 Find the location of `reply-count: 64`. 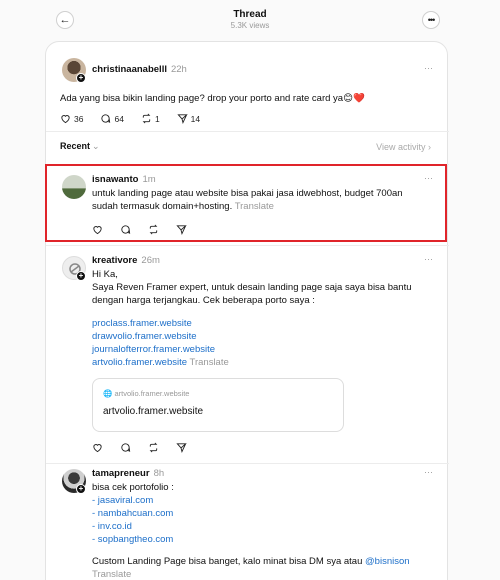

reply-count: 64 is located at coordinates (119, 118).